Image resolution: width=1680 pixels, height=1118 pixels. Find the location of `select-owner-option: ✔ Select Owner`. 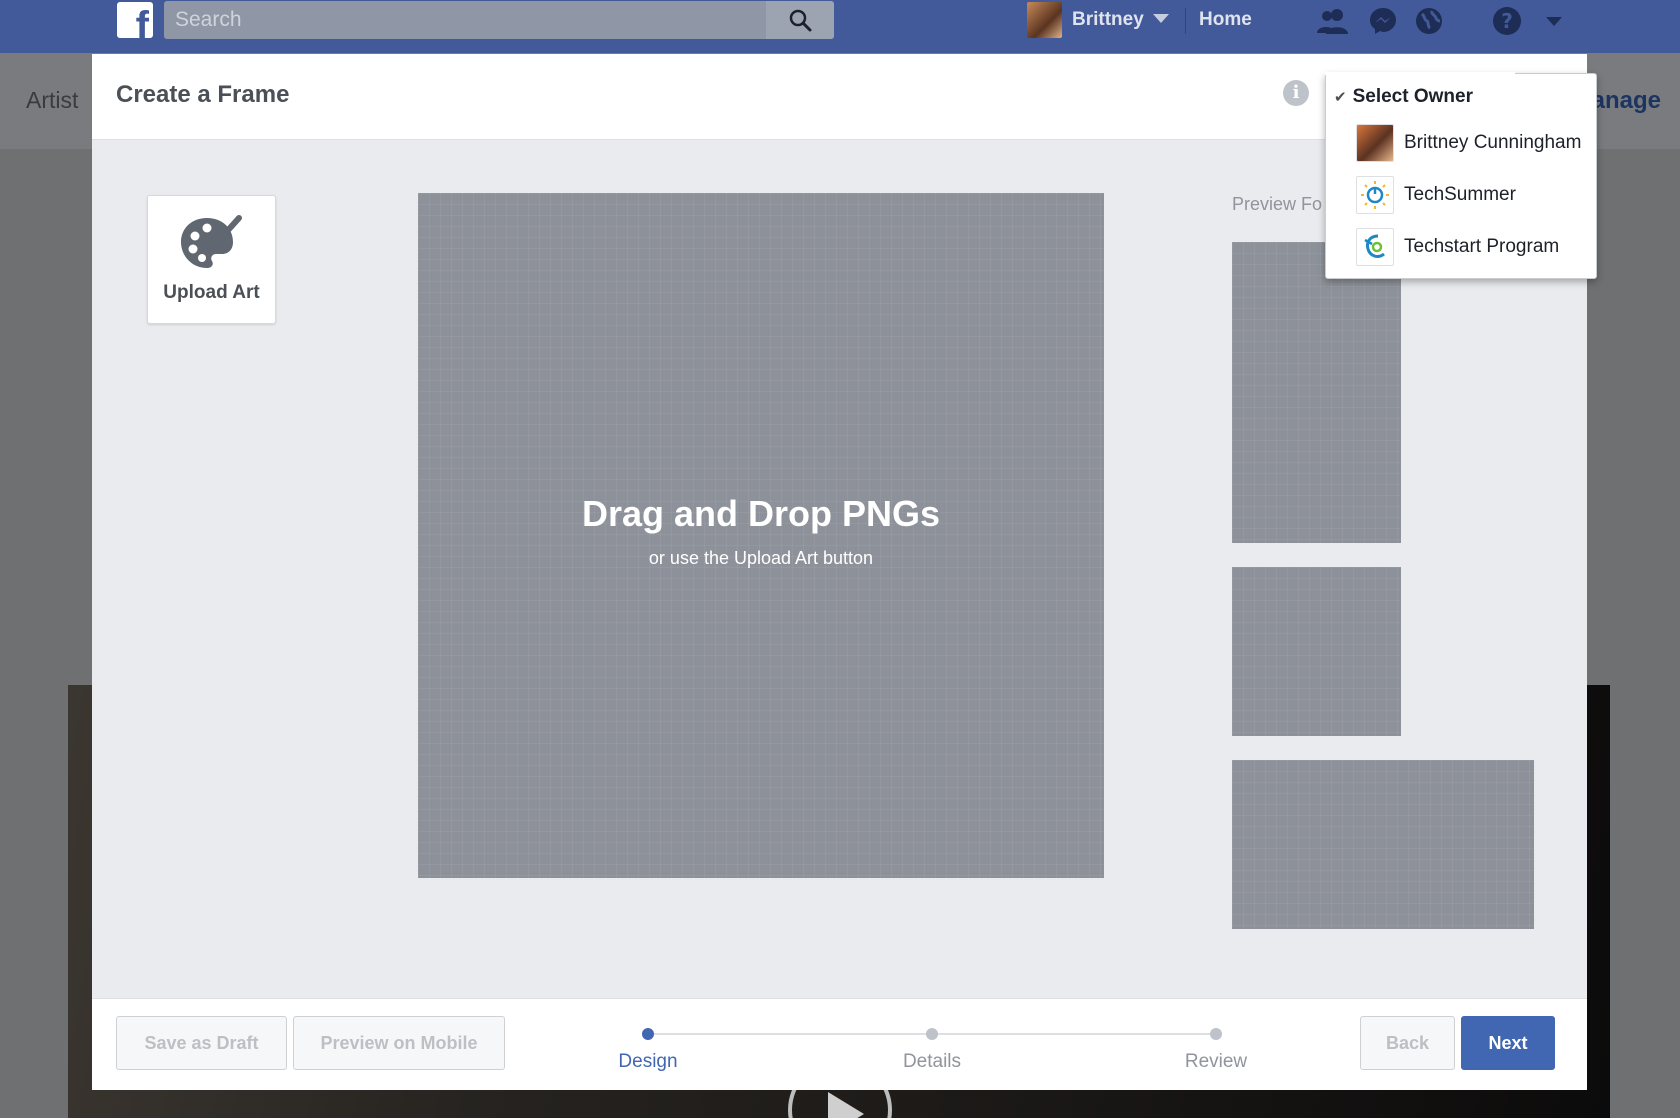

select-owner-option: ✔ Select Owner is located at coordinates (1403, 97).